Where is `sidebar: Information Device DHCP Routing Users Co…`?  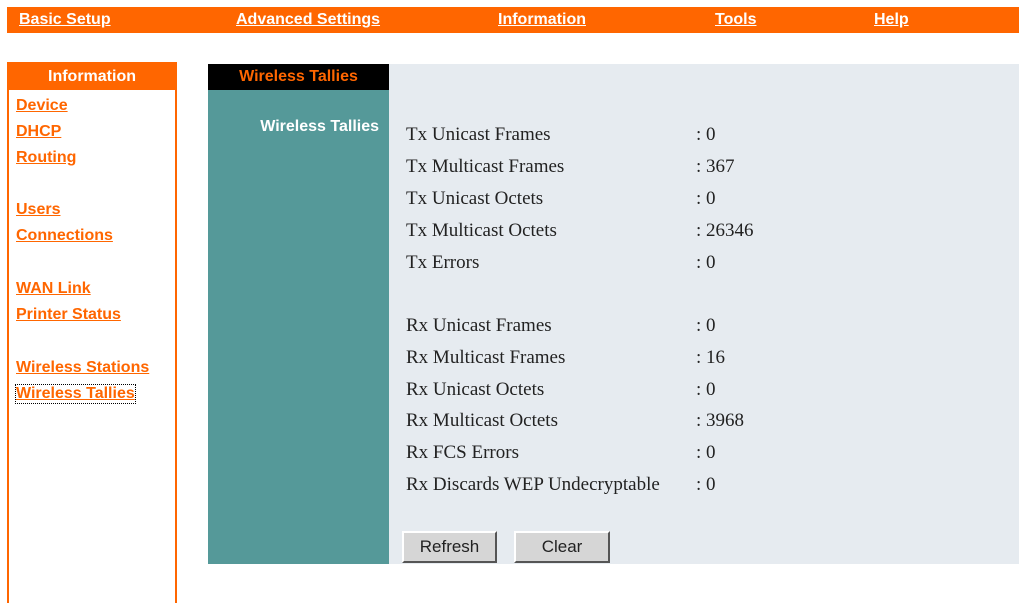 sidebar: Information Device DHCP Routing Users Co… is located at coordinates (92, 332).